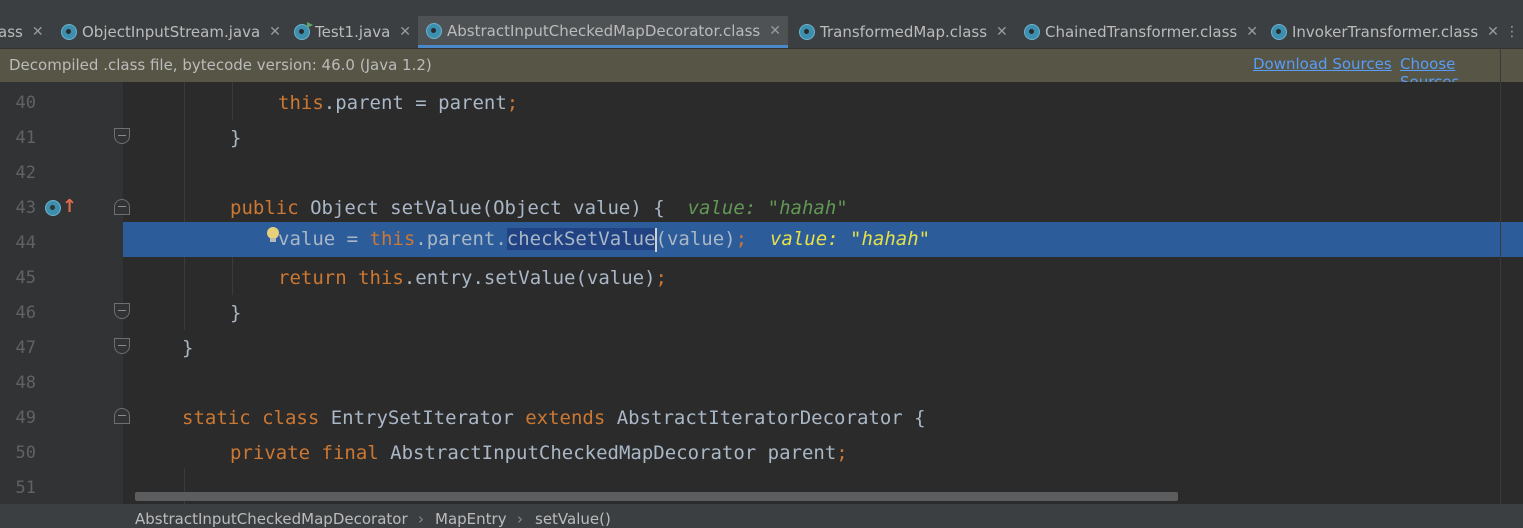 This screenshot has height=528, width=1523. What do you see at coordinates (303, 31) in the screenshot?
I see `runnable-class-icon` at bounding box center [303, 31].